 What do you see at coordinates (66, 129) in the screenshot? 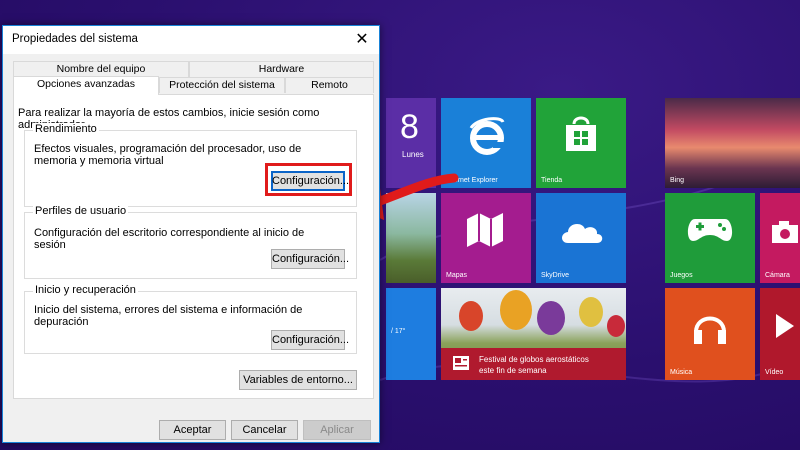
I see `group-title: Rendimiento` at bounding box center [66, 129].